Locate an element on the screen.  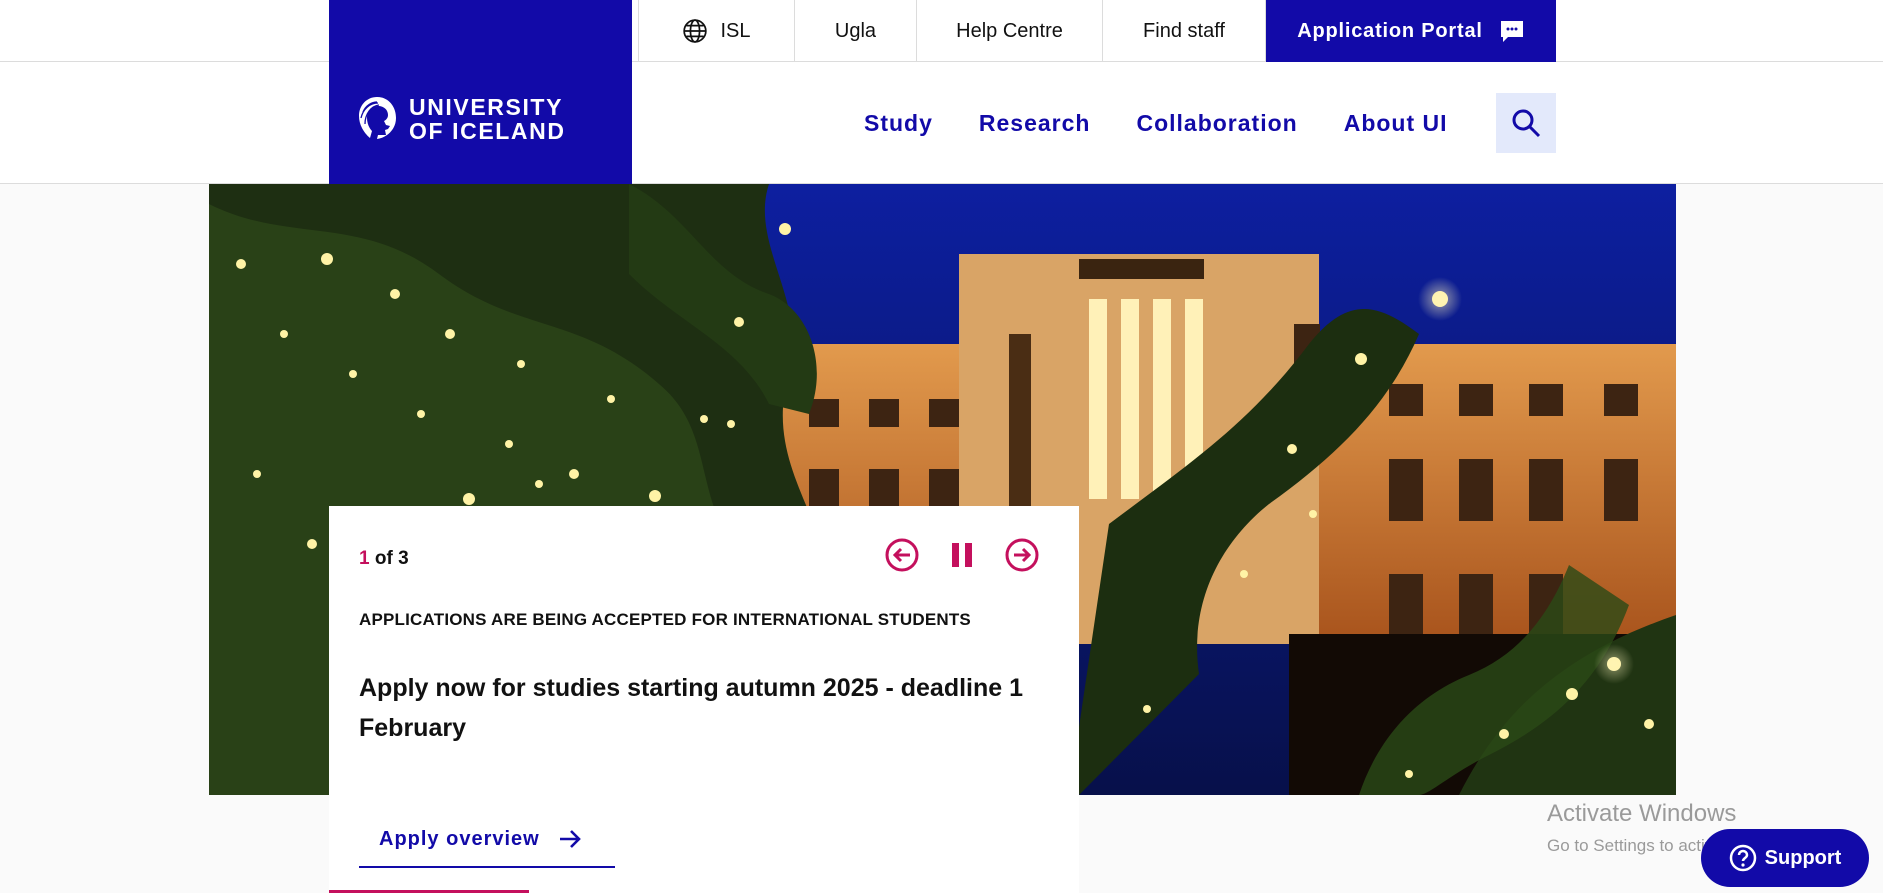
next-slide-button is located at coordinates (1022, 555).